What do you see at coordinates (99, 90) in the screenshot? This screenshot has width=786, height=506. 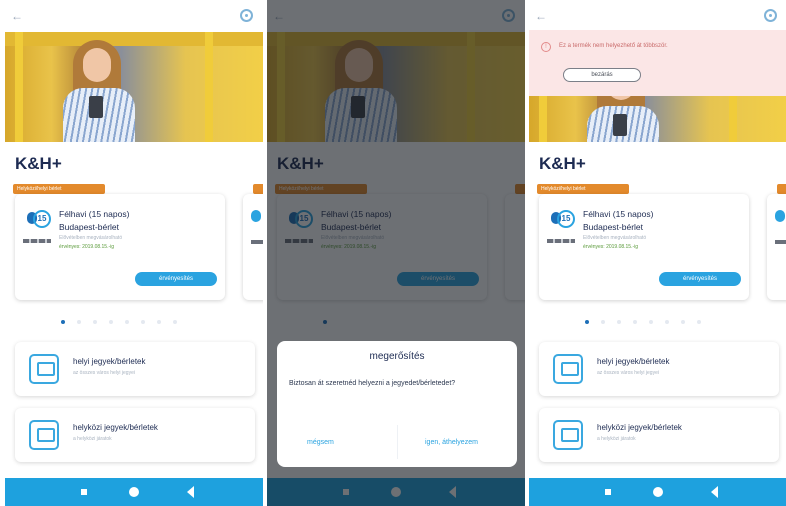 I see `hero-person` at bounding box center [99, 90].